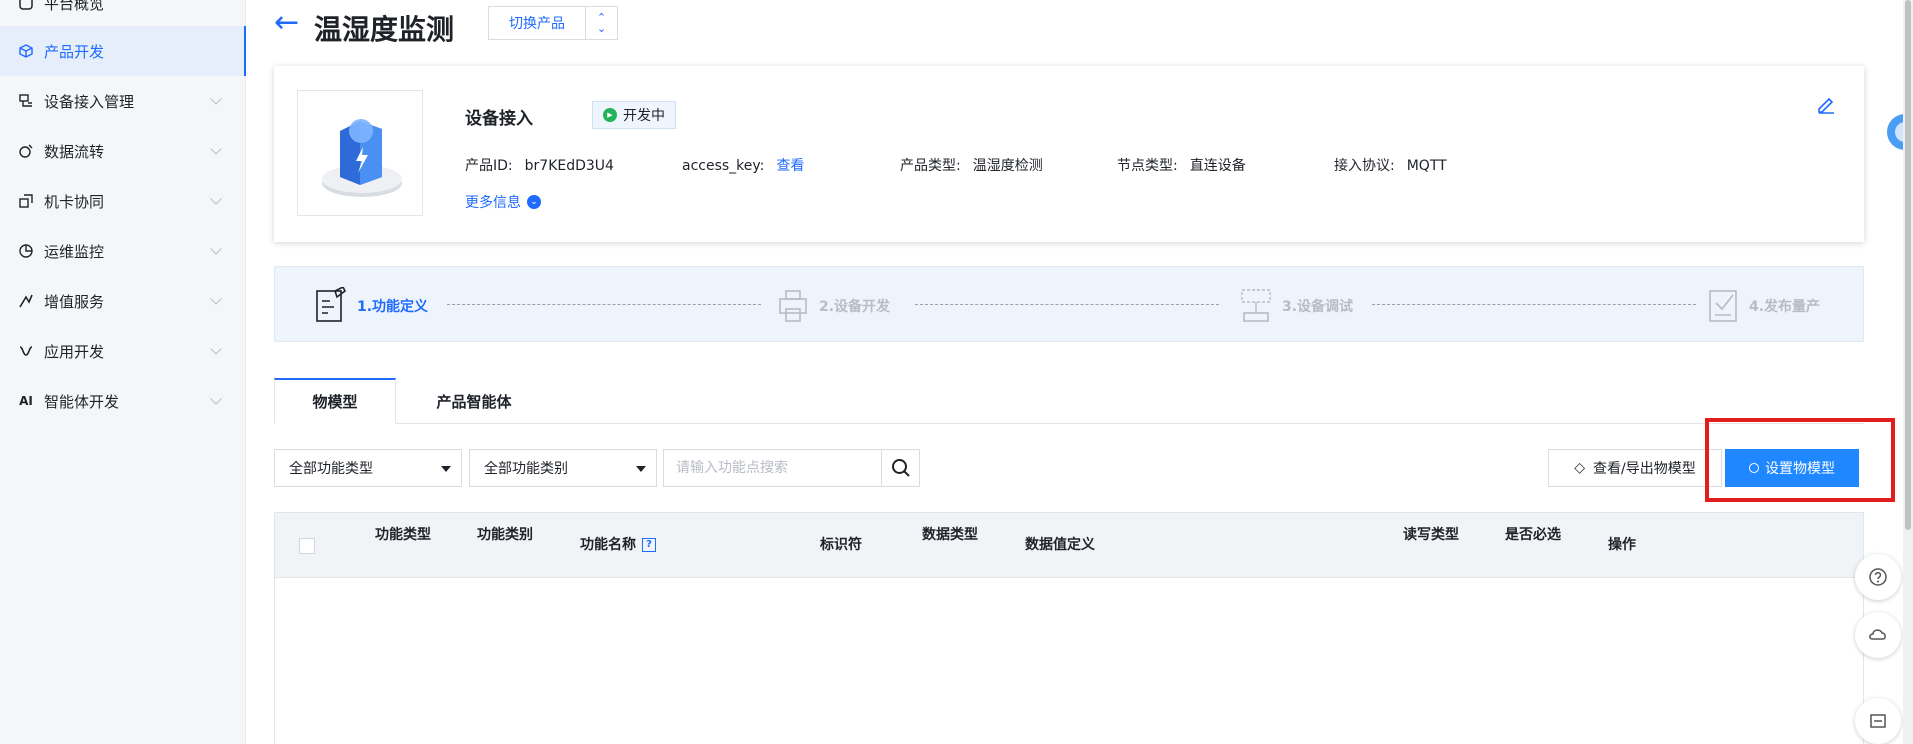 Image resolution: width=1913 pixels, height=744 pixels. Describe the element at coordinates (1763, 306) in the screenshot. I see `step-release: 4.发布量产` at that location.